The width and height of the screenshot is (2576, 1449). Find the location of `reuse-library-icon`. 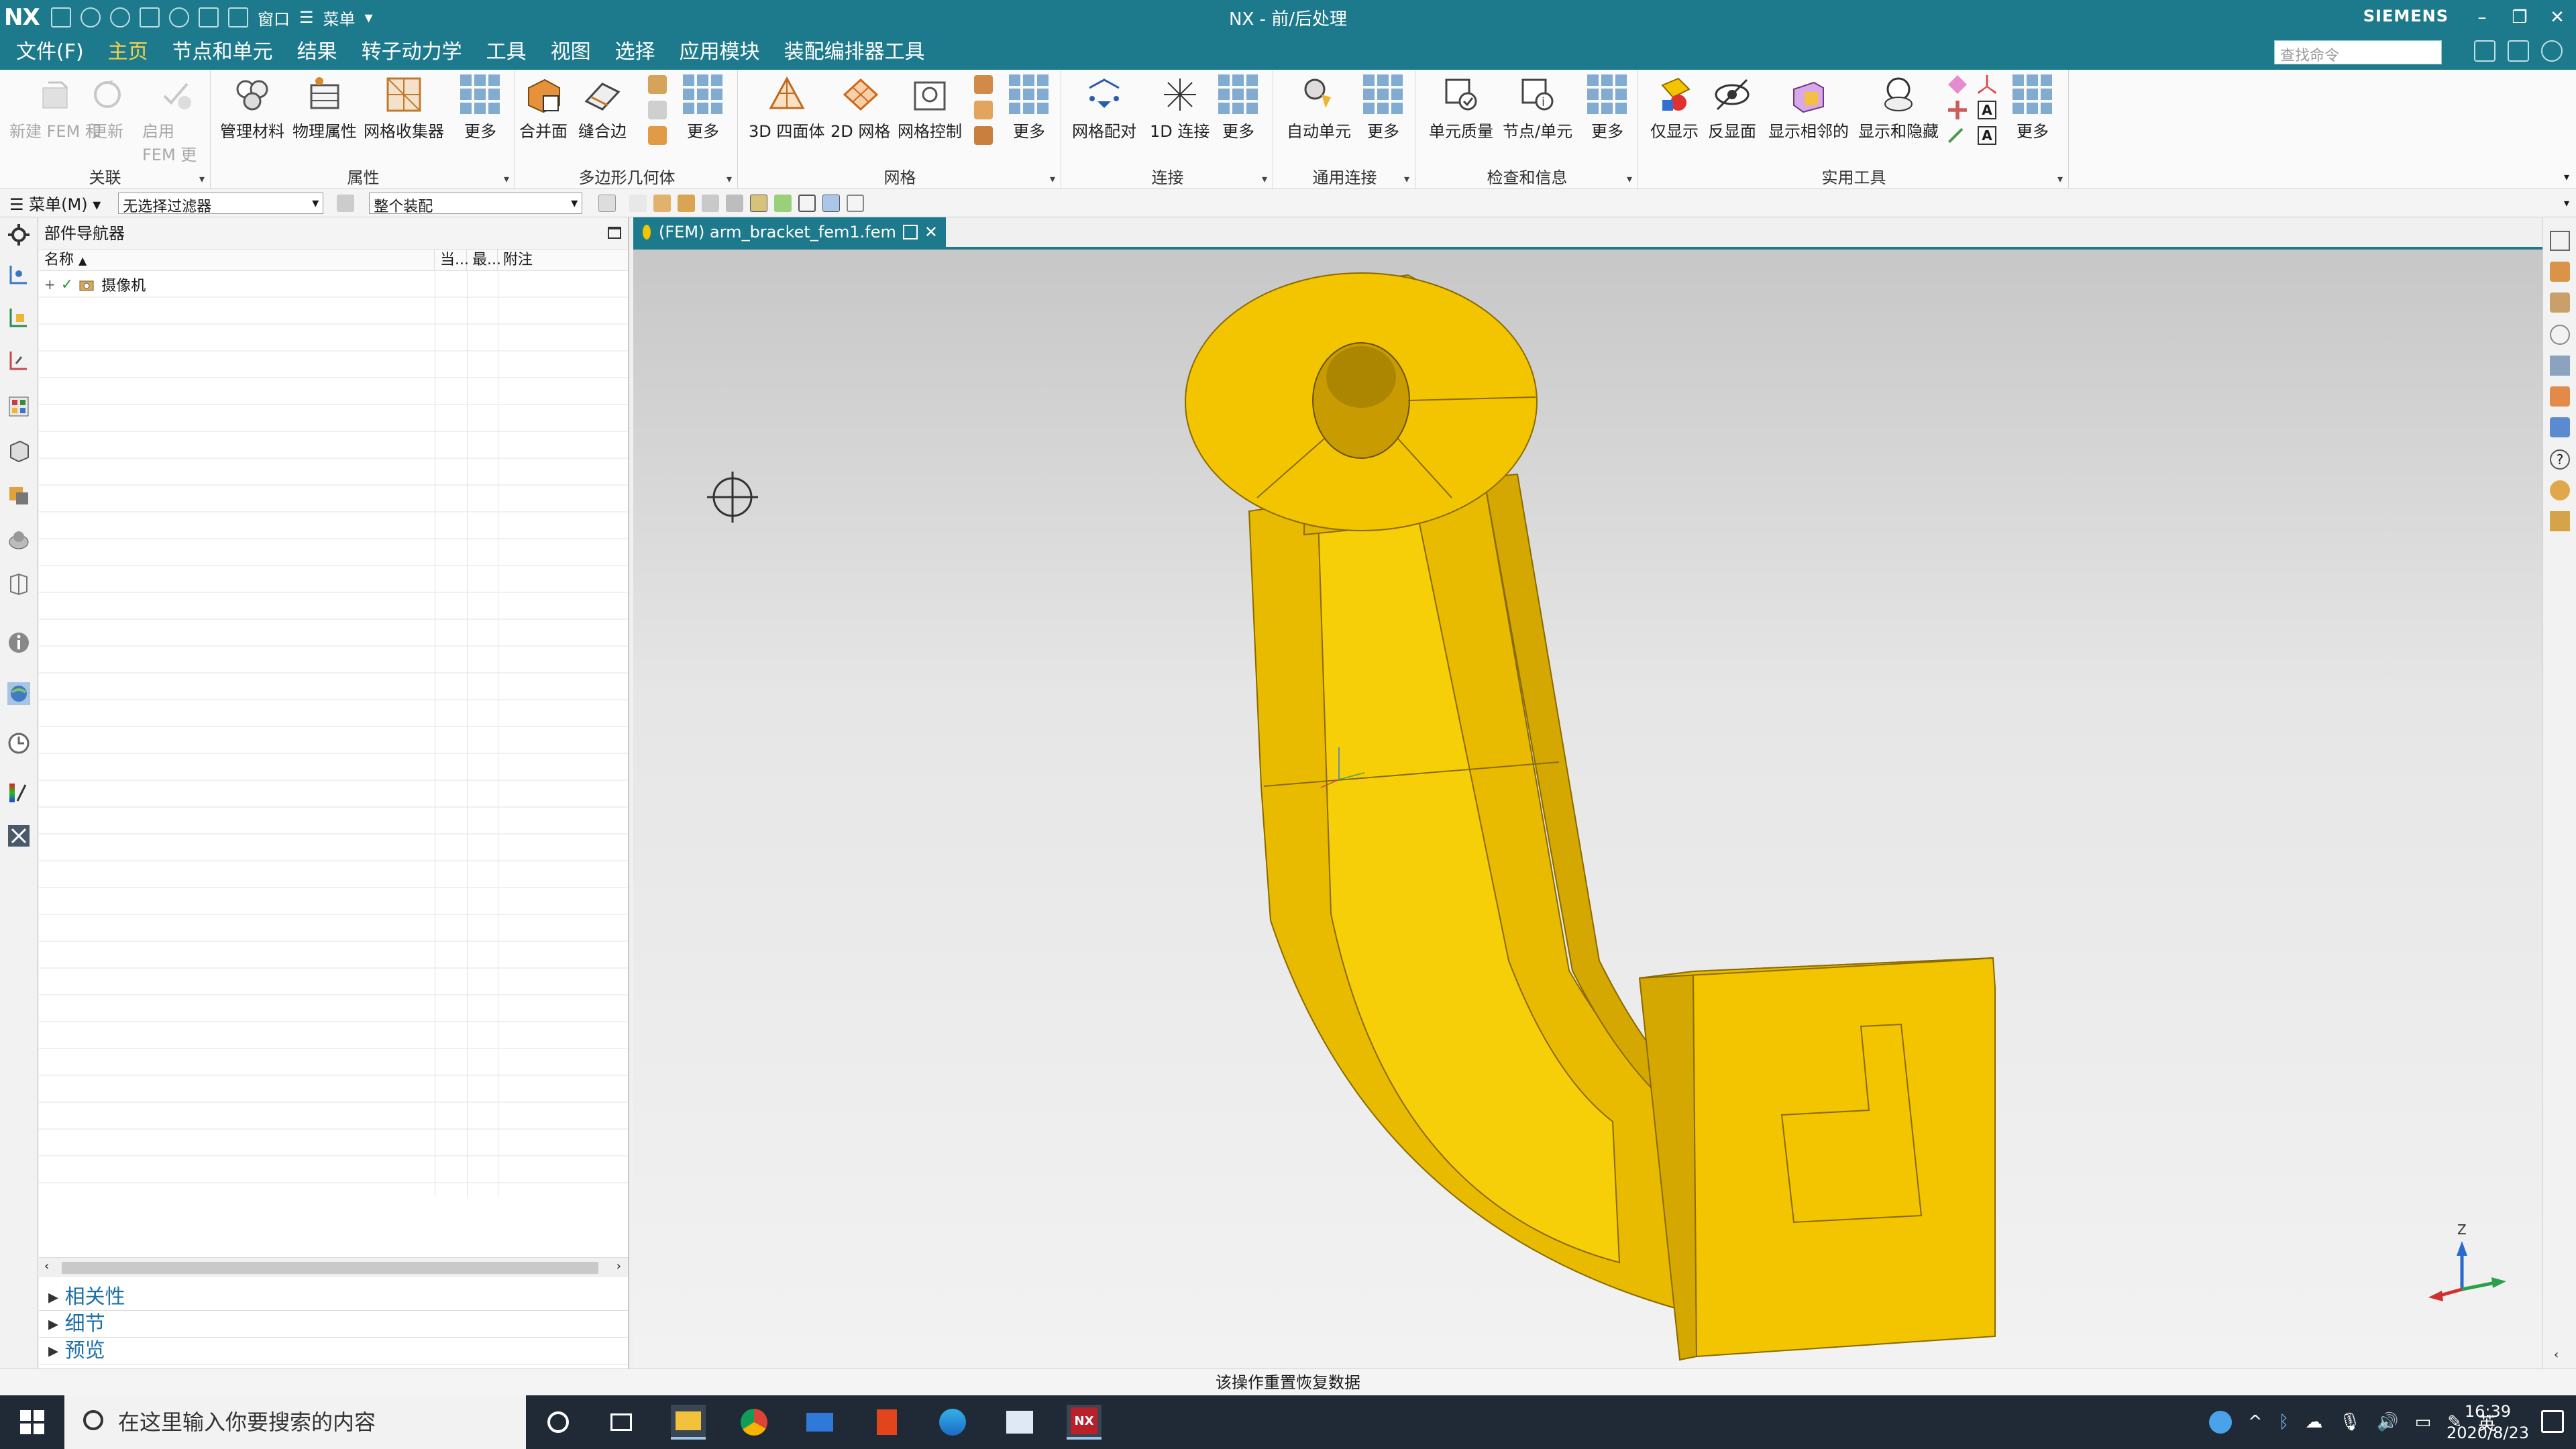

reuse-library-icon is located at coordinates (19, 451).